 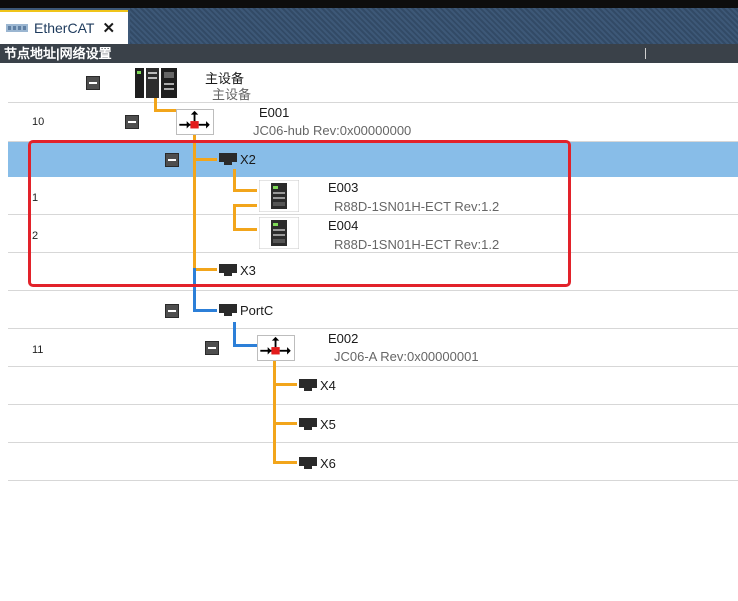 I want to click on tree-row-x4, so click(x=373, y=386).